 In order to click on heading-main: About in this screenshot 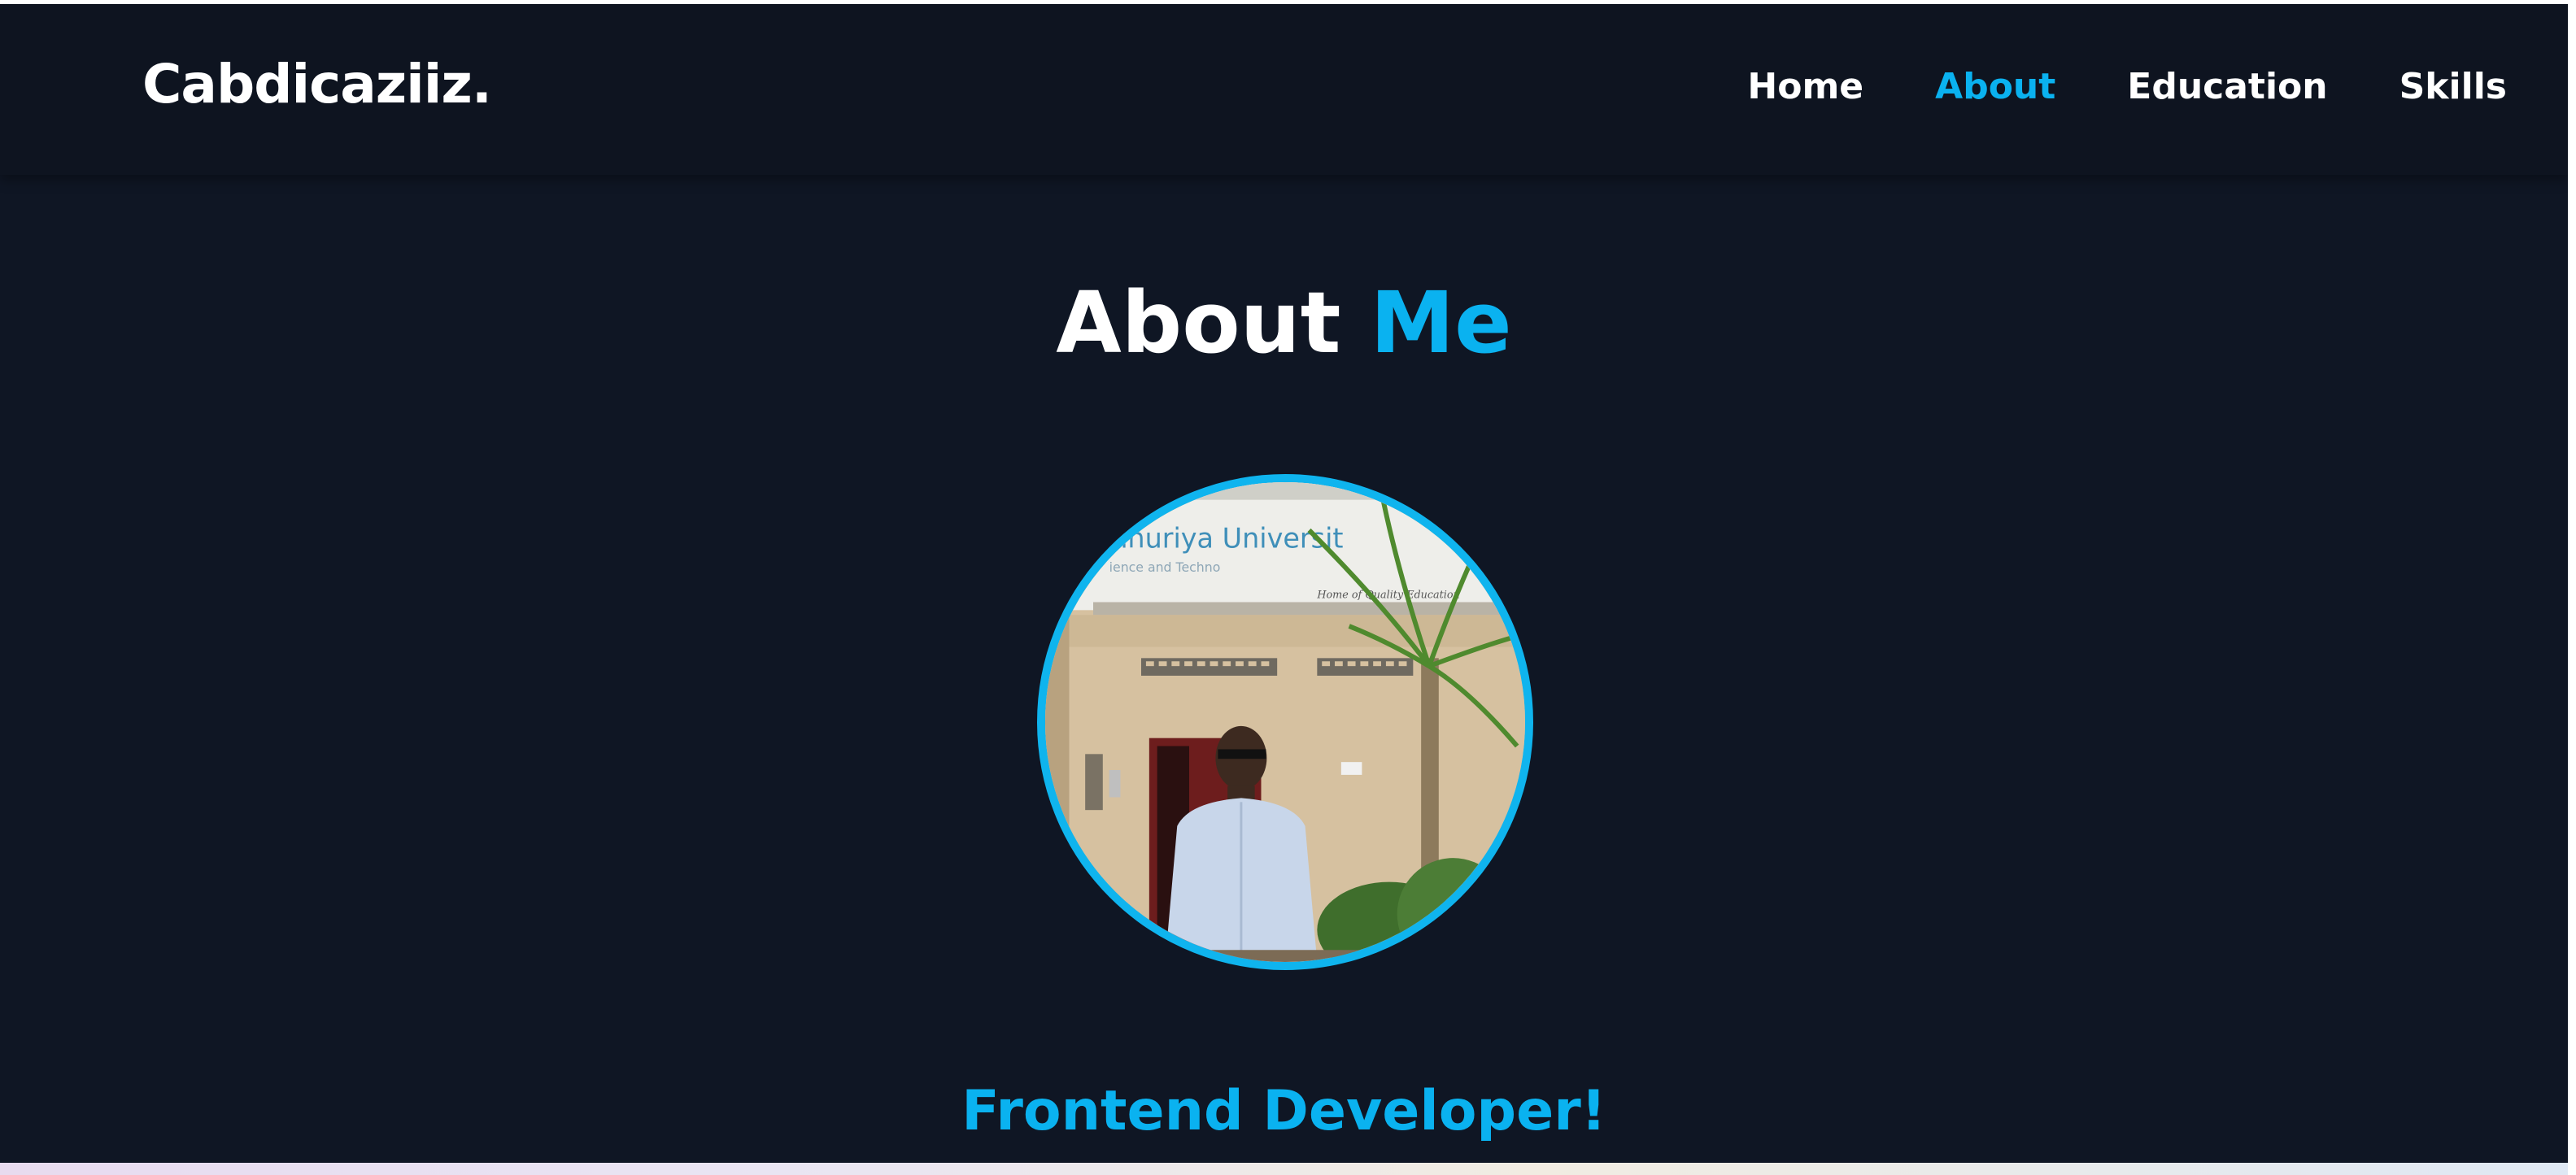, I will do `click(1198, 323)`.